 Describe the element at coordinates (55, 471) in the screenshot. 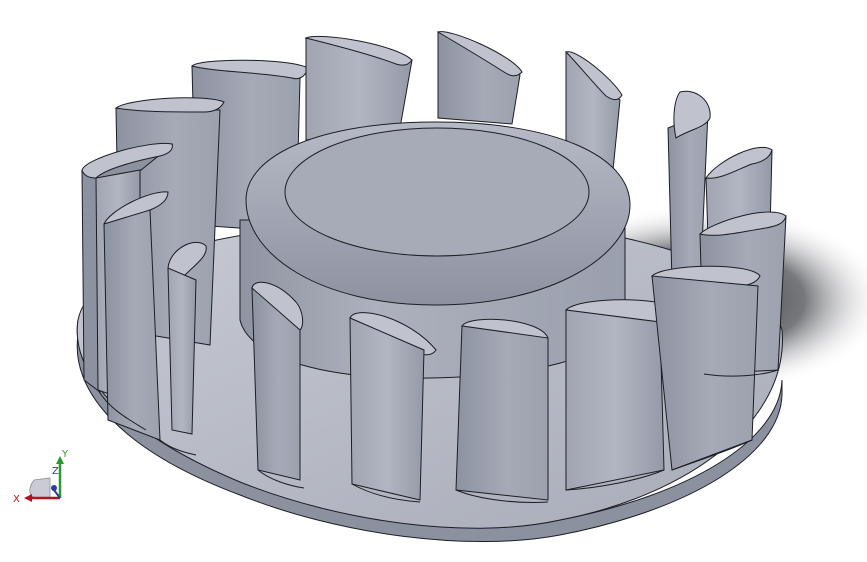

I see `z-axis-label: Z` at that location.